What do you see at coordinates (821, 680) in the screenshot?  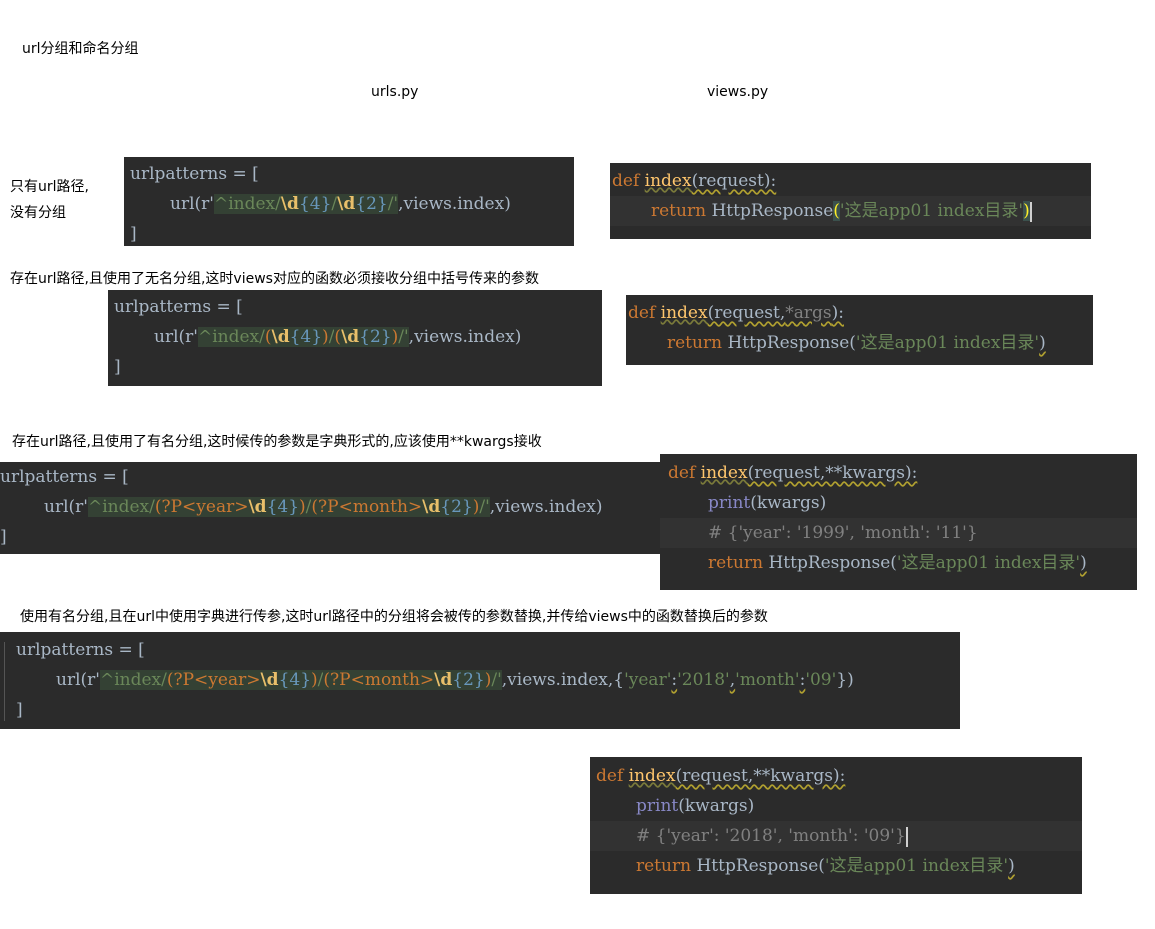 I see `string-literal: '09'` at bounding box center [821, 680].